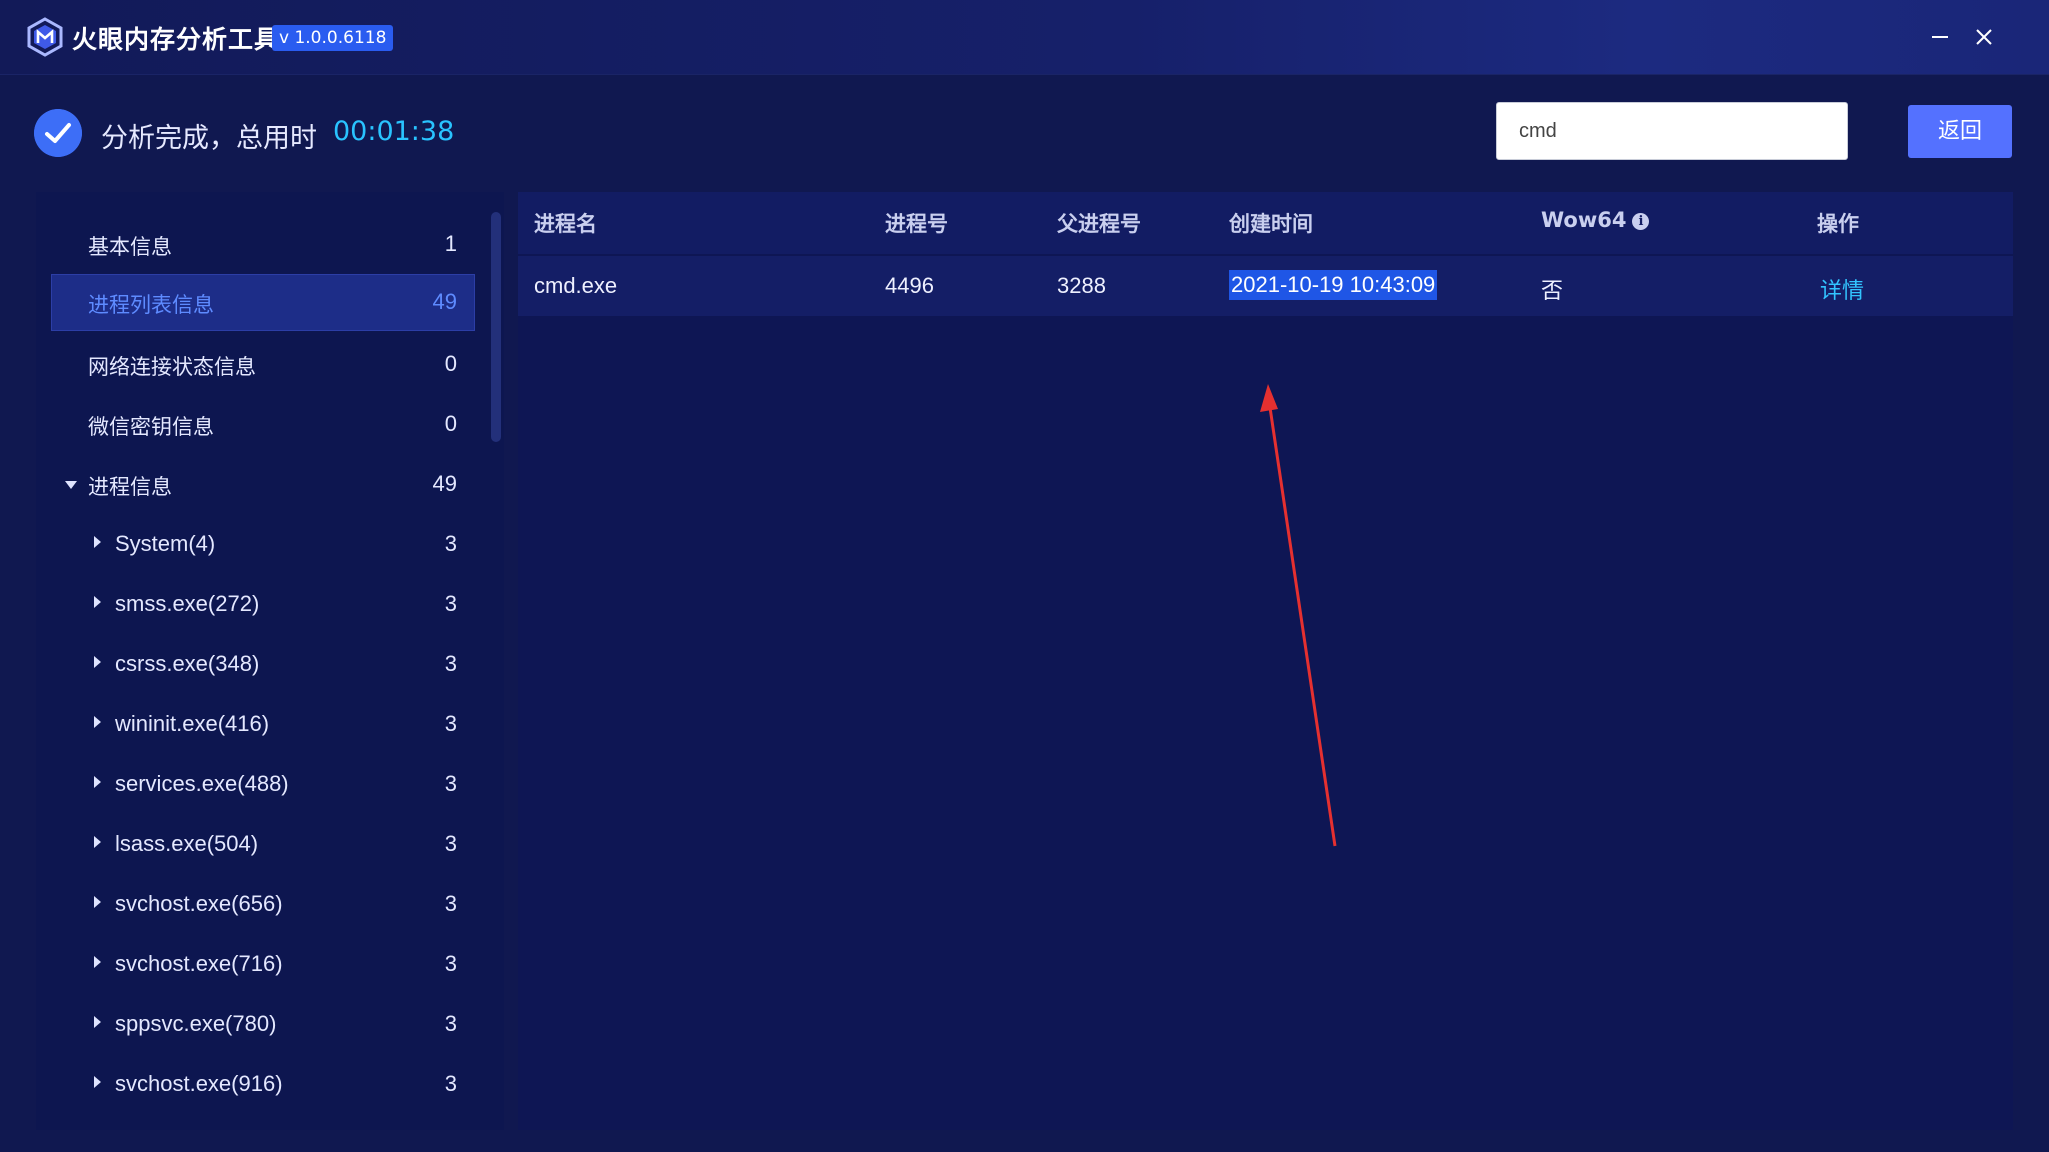  I want to click on tree-node-process: svchost.exe(656) 3, so click(263, 904).